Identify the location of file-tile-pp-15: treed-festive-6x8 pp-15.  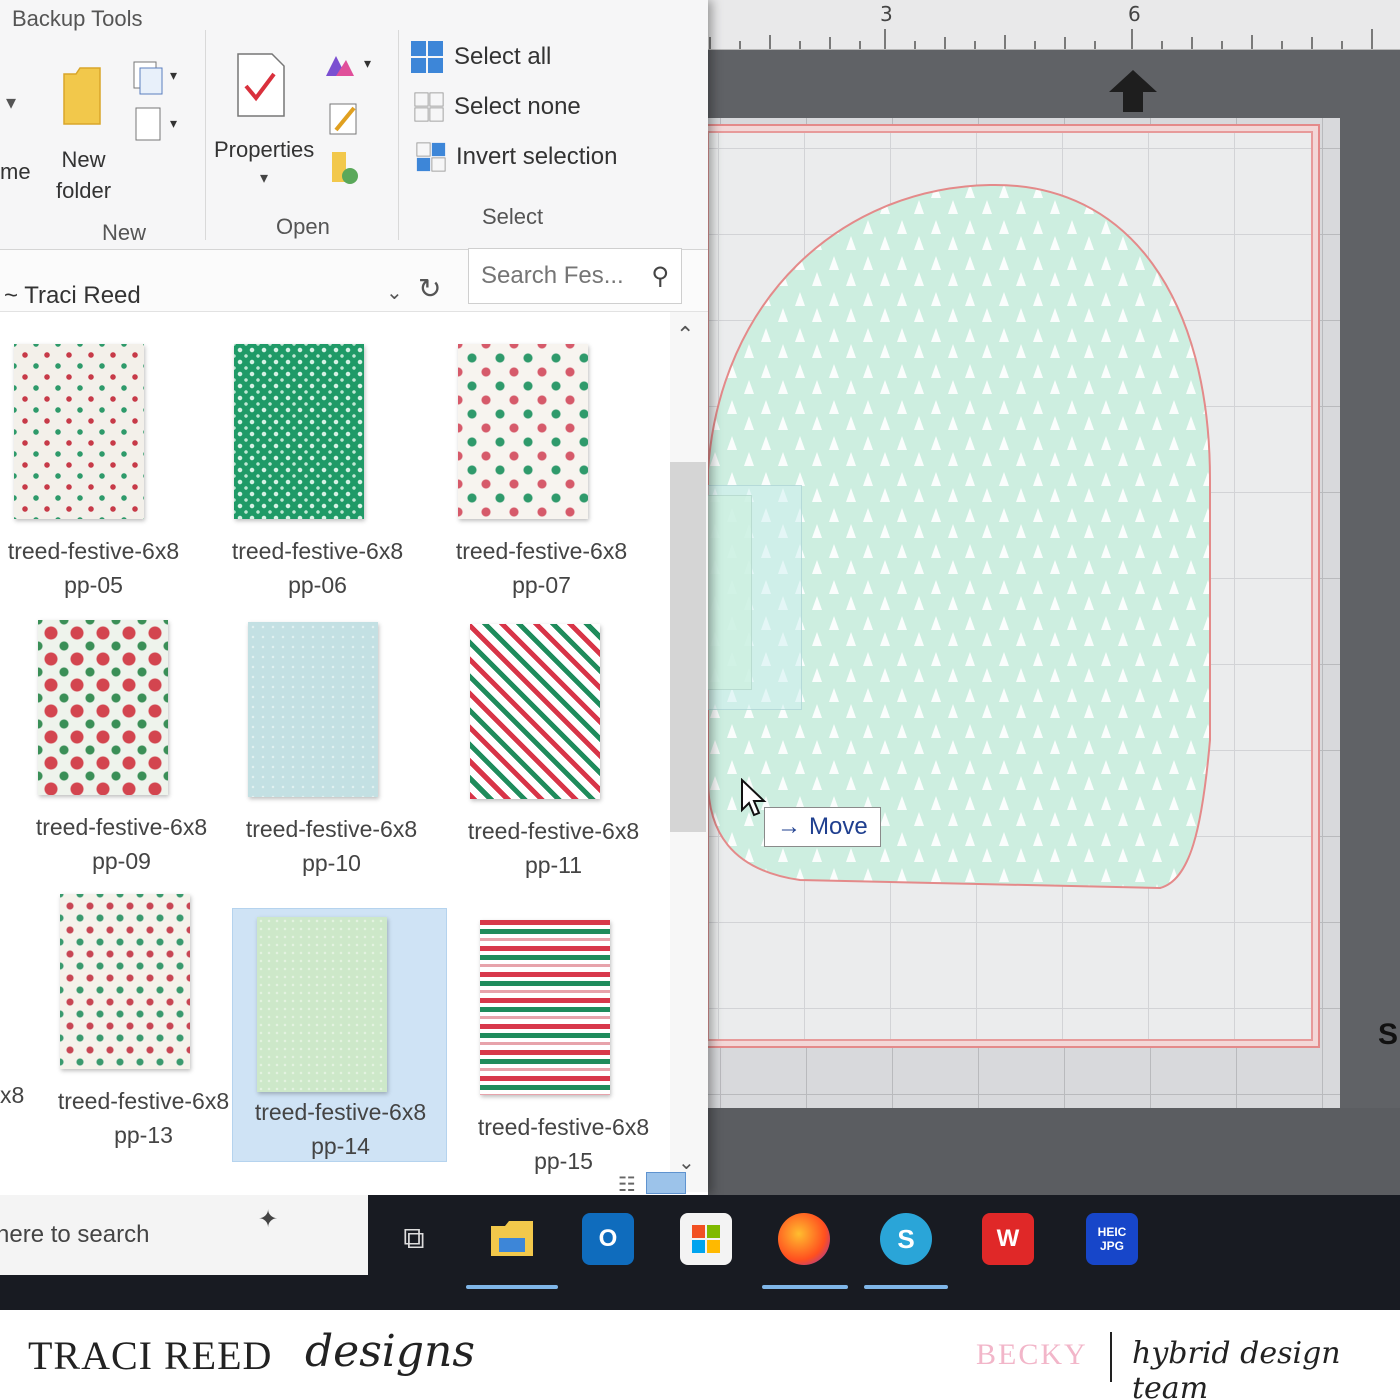
(563, 1036).